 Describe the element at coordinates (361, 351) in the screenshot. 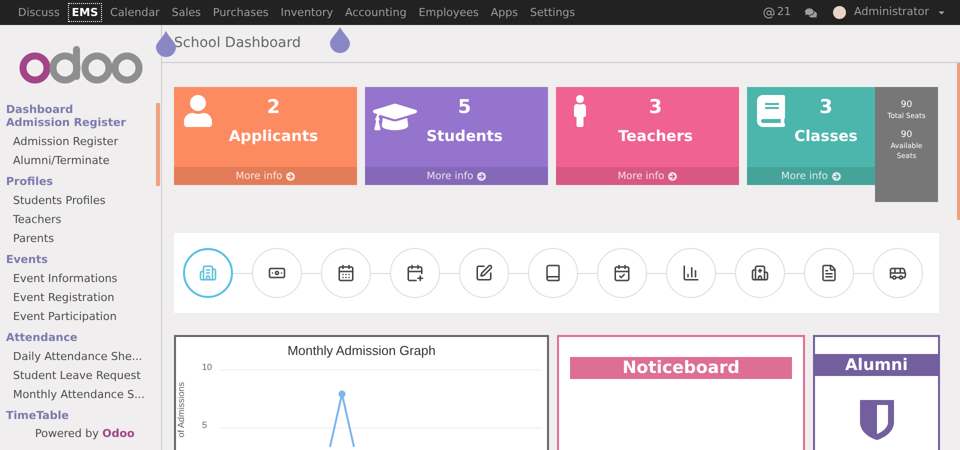

I see `chart-title: Monthly Admission Graph` at that location.